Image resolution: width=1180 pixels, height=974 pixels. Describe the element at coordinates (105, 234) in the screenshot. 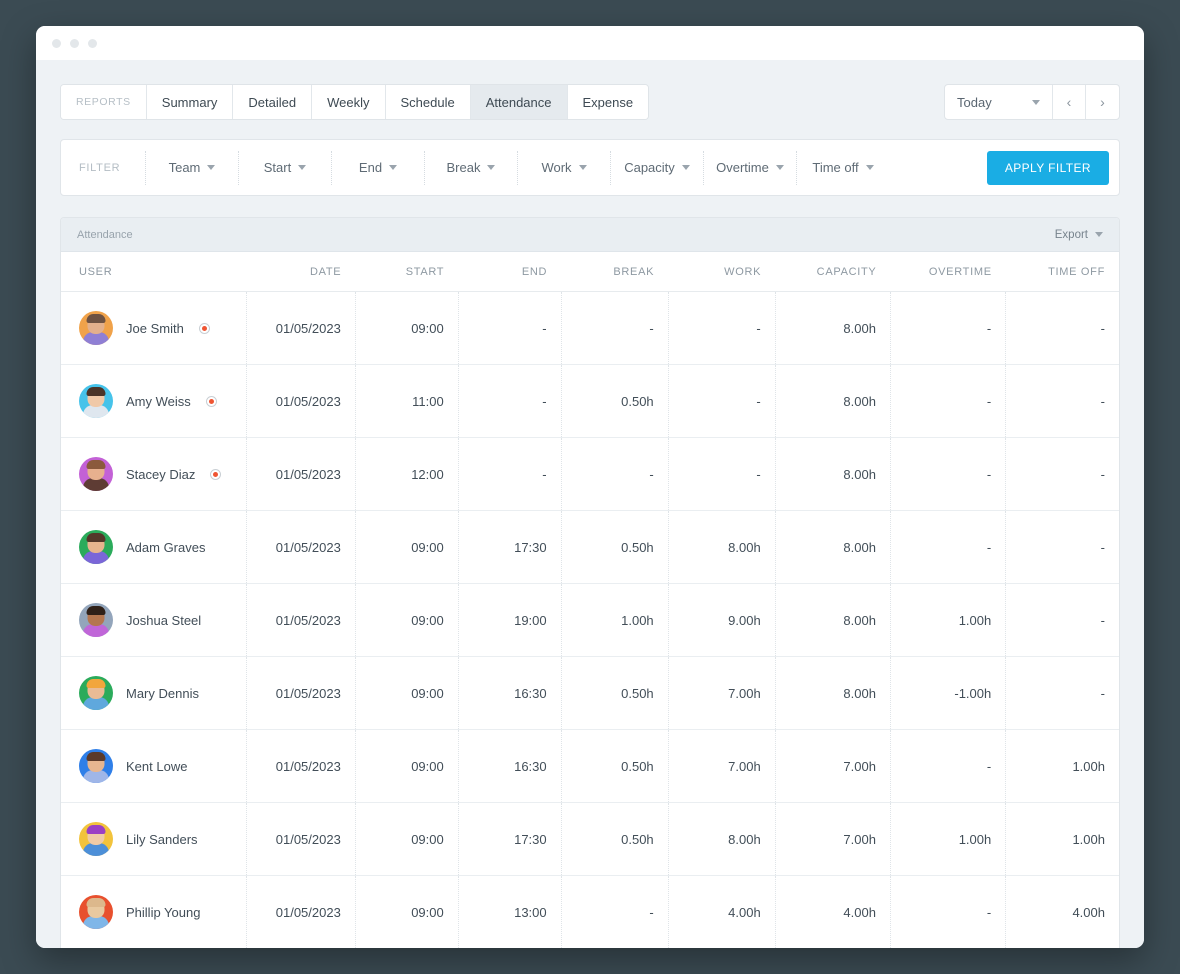

I see `table-card-title: Attendance` at that location.